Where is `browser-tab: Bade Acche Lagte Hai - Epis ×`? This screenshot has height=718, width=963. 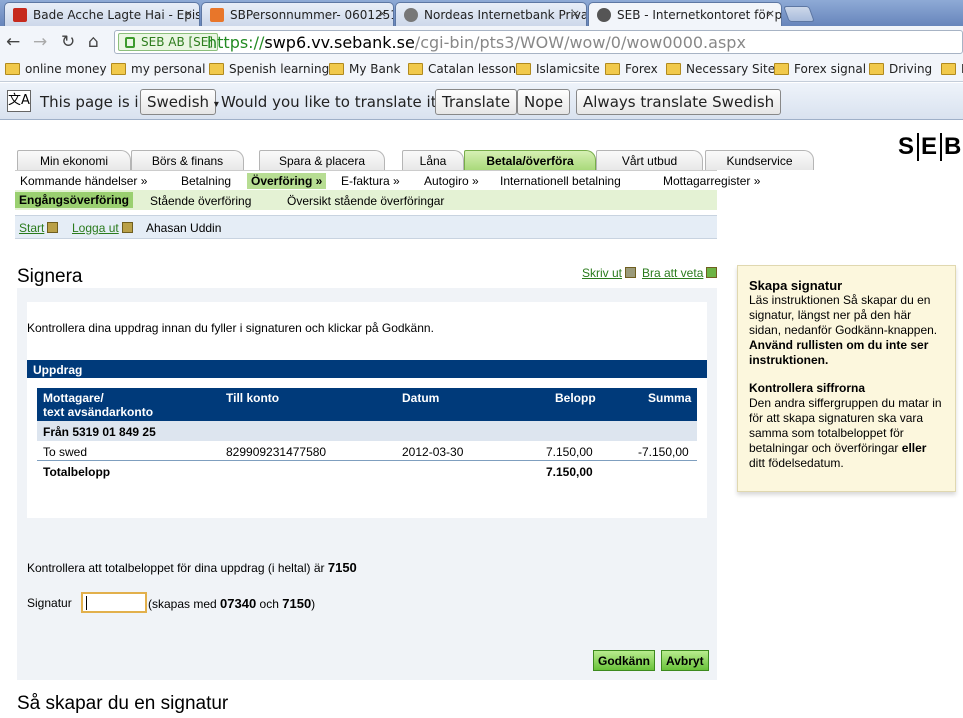 browser-tab: Bade Acche Lagte Hai - Epis × is located at coordinates (102, 14).